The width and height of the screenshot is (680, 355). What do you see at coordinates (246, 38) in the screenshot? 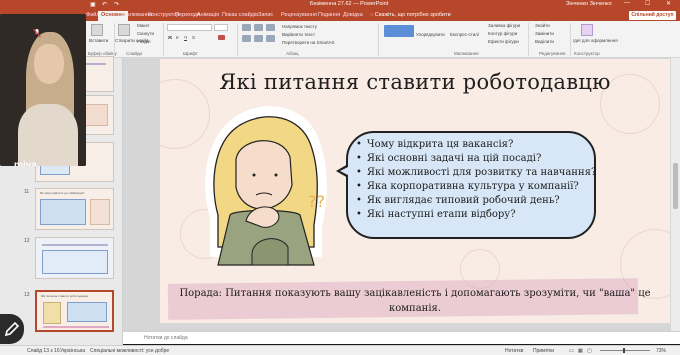
I see `align-left-icon` at bounding box center [246, 38].